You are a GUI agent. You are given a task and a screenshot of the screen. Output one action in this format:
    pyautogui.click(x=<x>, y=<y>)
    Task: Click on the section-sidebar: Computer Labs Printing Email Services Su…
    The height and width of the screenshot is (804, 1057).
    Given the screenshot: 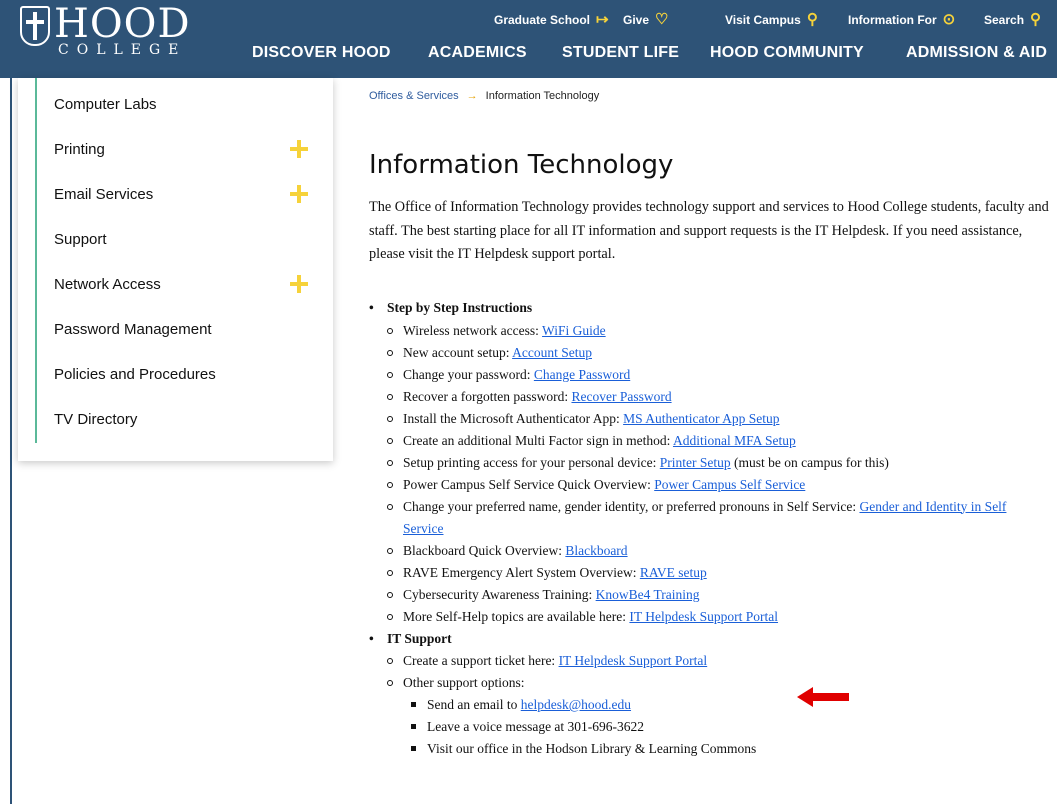 What is the action you would take?
    pyautogui.click(x=175, y=269)
    